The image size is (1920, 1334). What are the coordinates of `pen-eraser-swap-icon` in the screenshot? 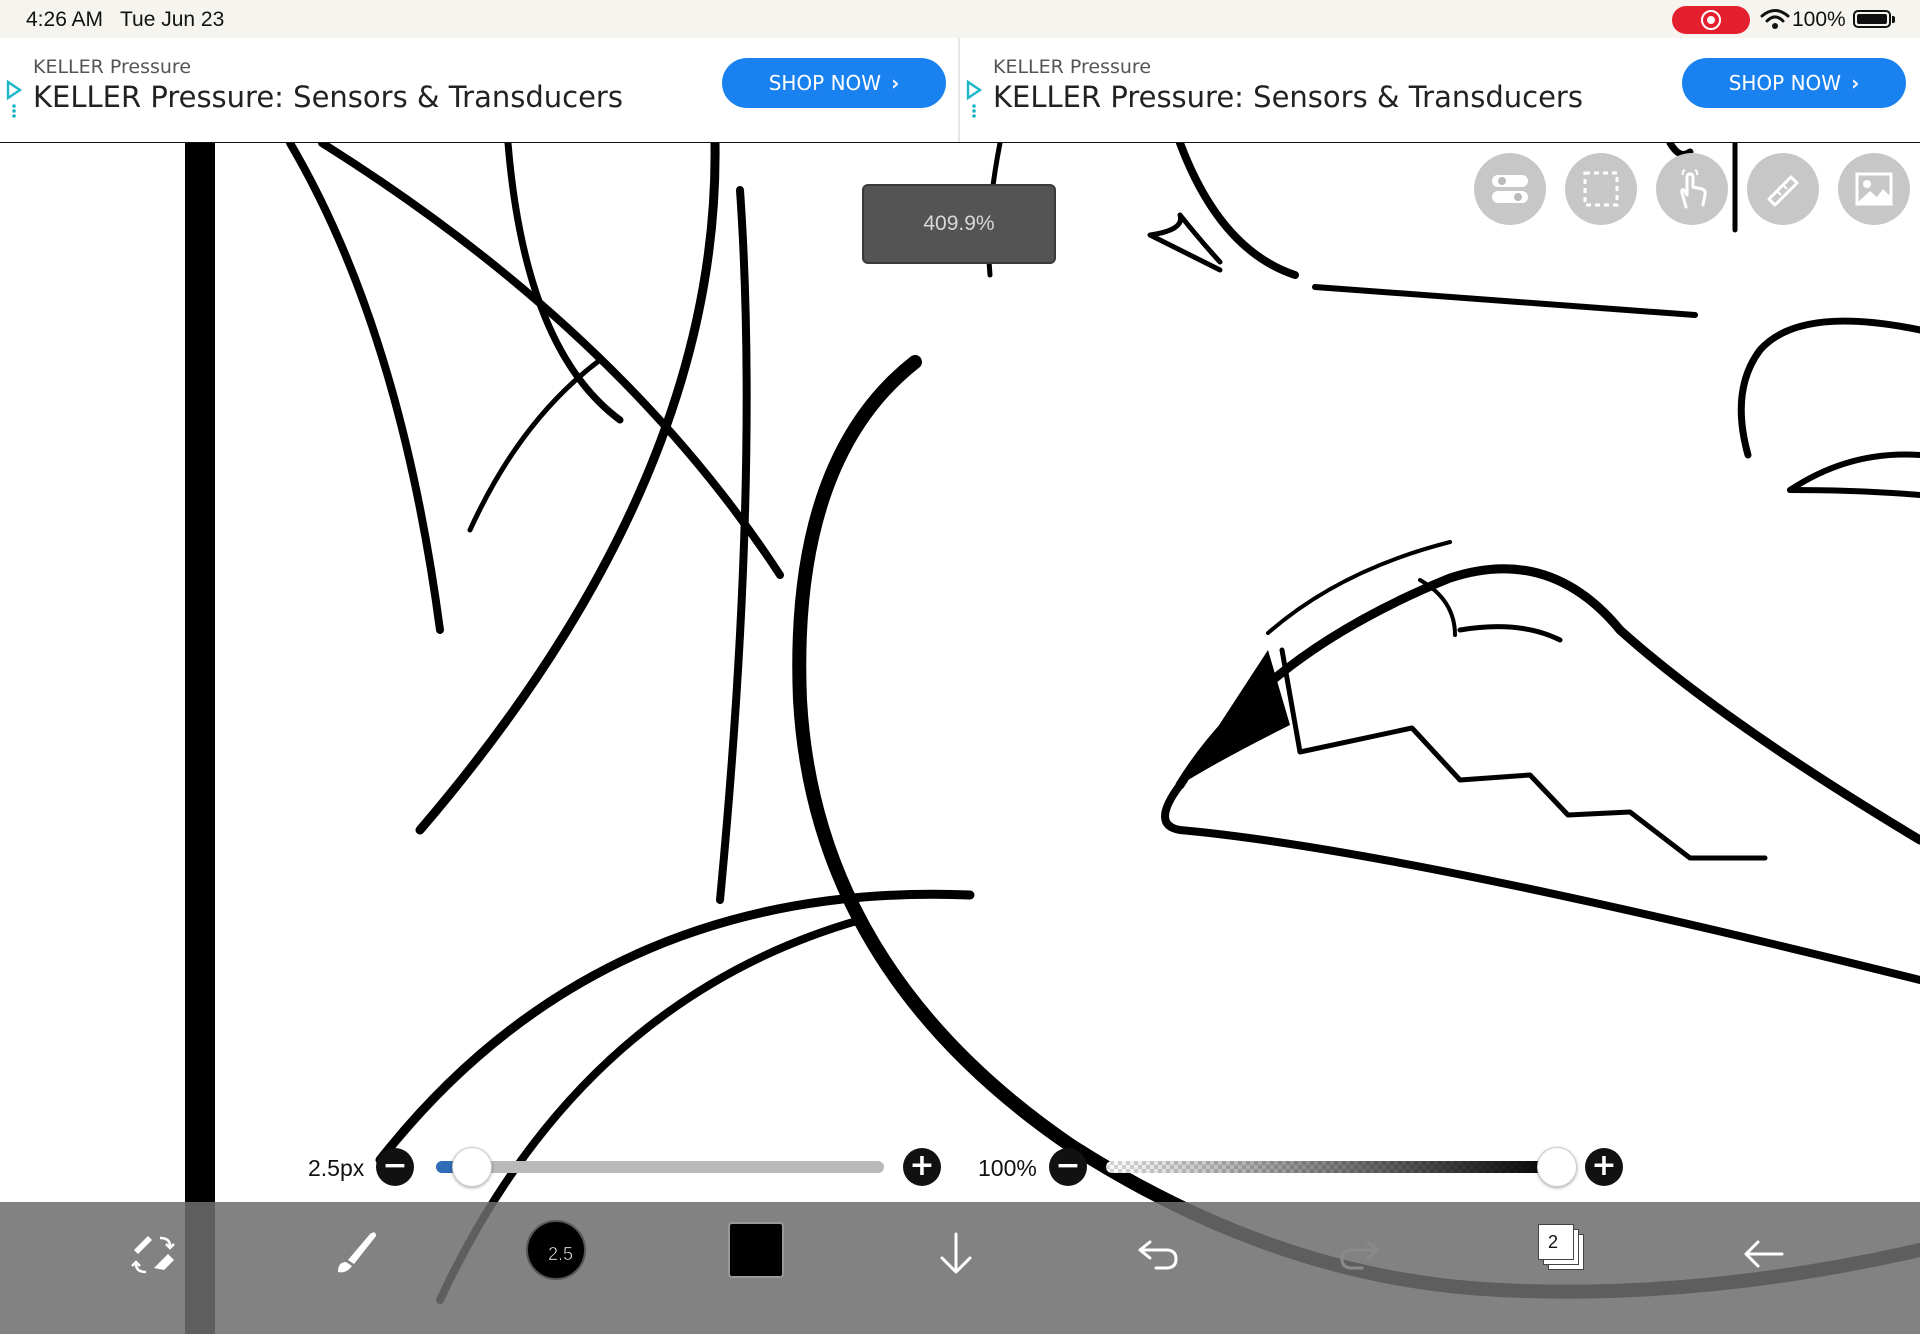 It's located at (153, 1255).